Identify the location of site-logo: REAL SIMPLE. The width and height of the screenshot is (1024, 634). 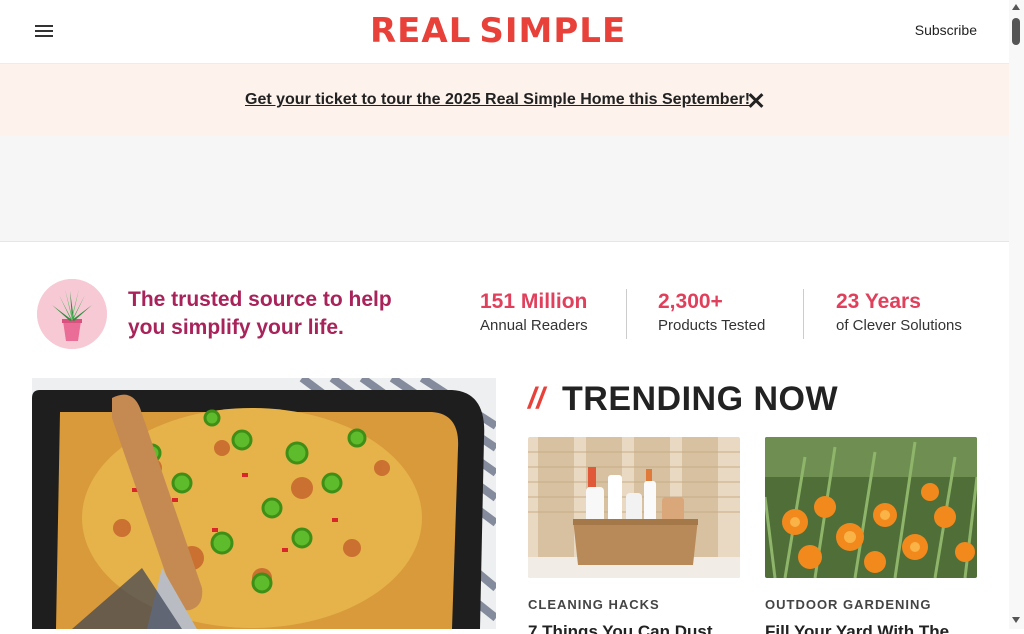
(504, 31).